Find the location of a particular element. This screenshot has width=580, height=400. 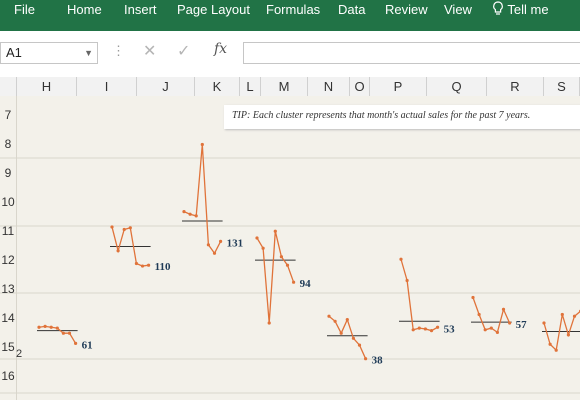

sparkline-cluster: 38 is located at coordinates (355, 340).